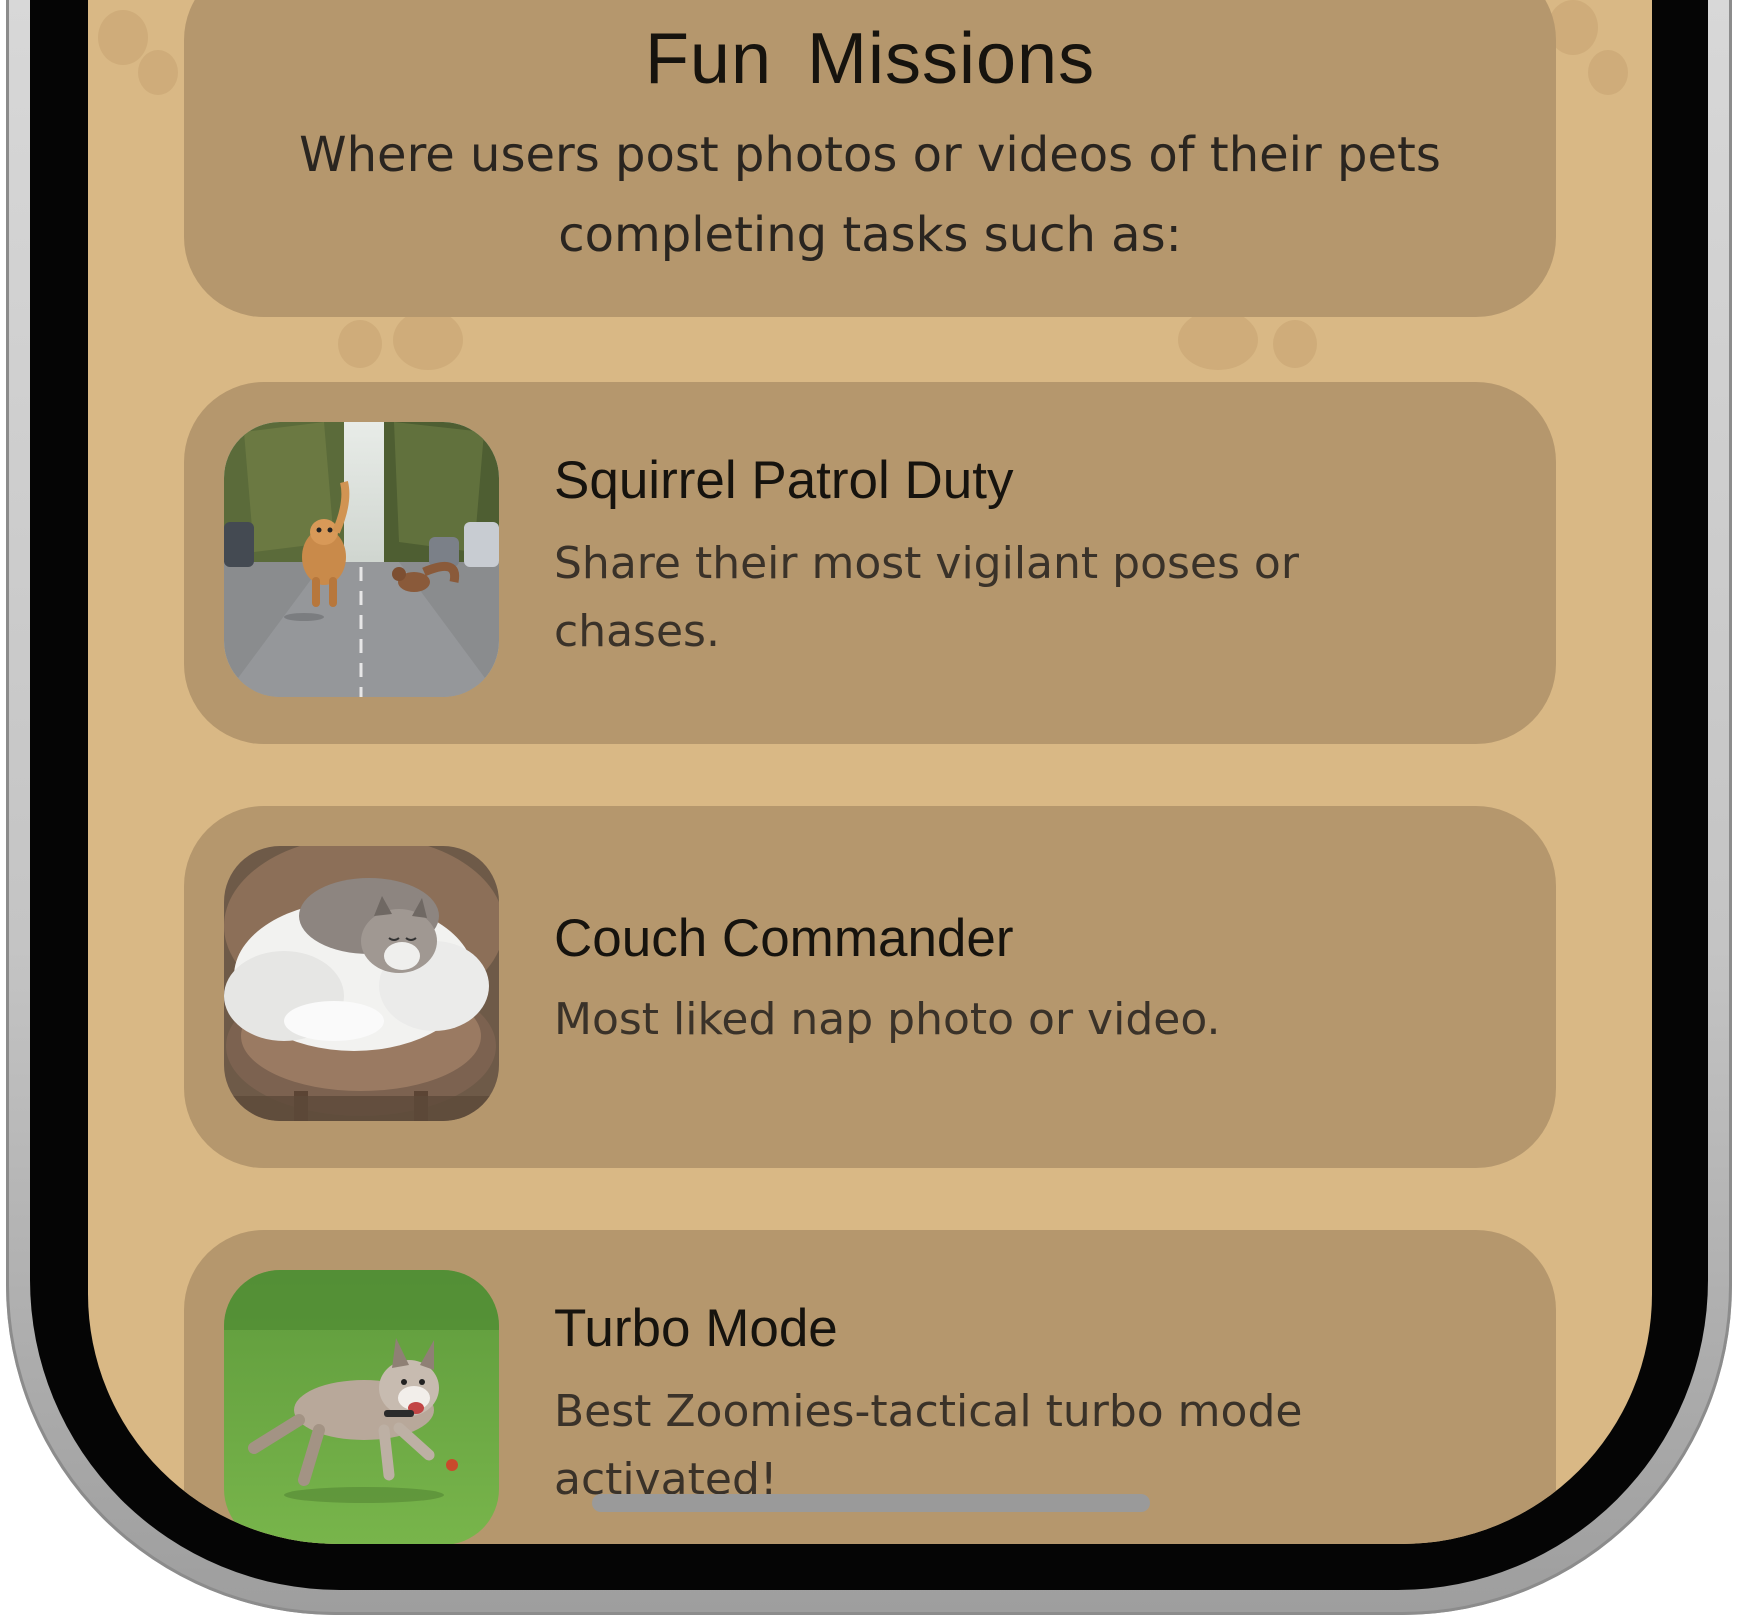 The width and height of the screenshot is (1740, 1624). I want to click on mission-title: Couch Commander, so click(784, 938).